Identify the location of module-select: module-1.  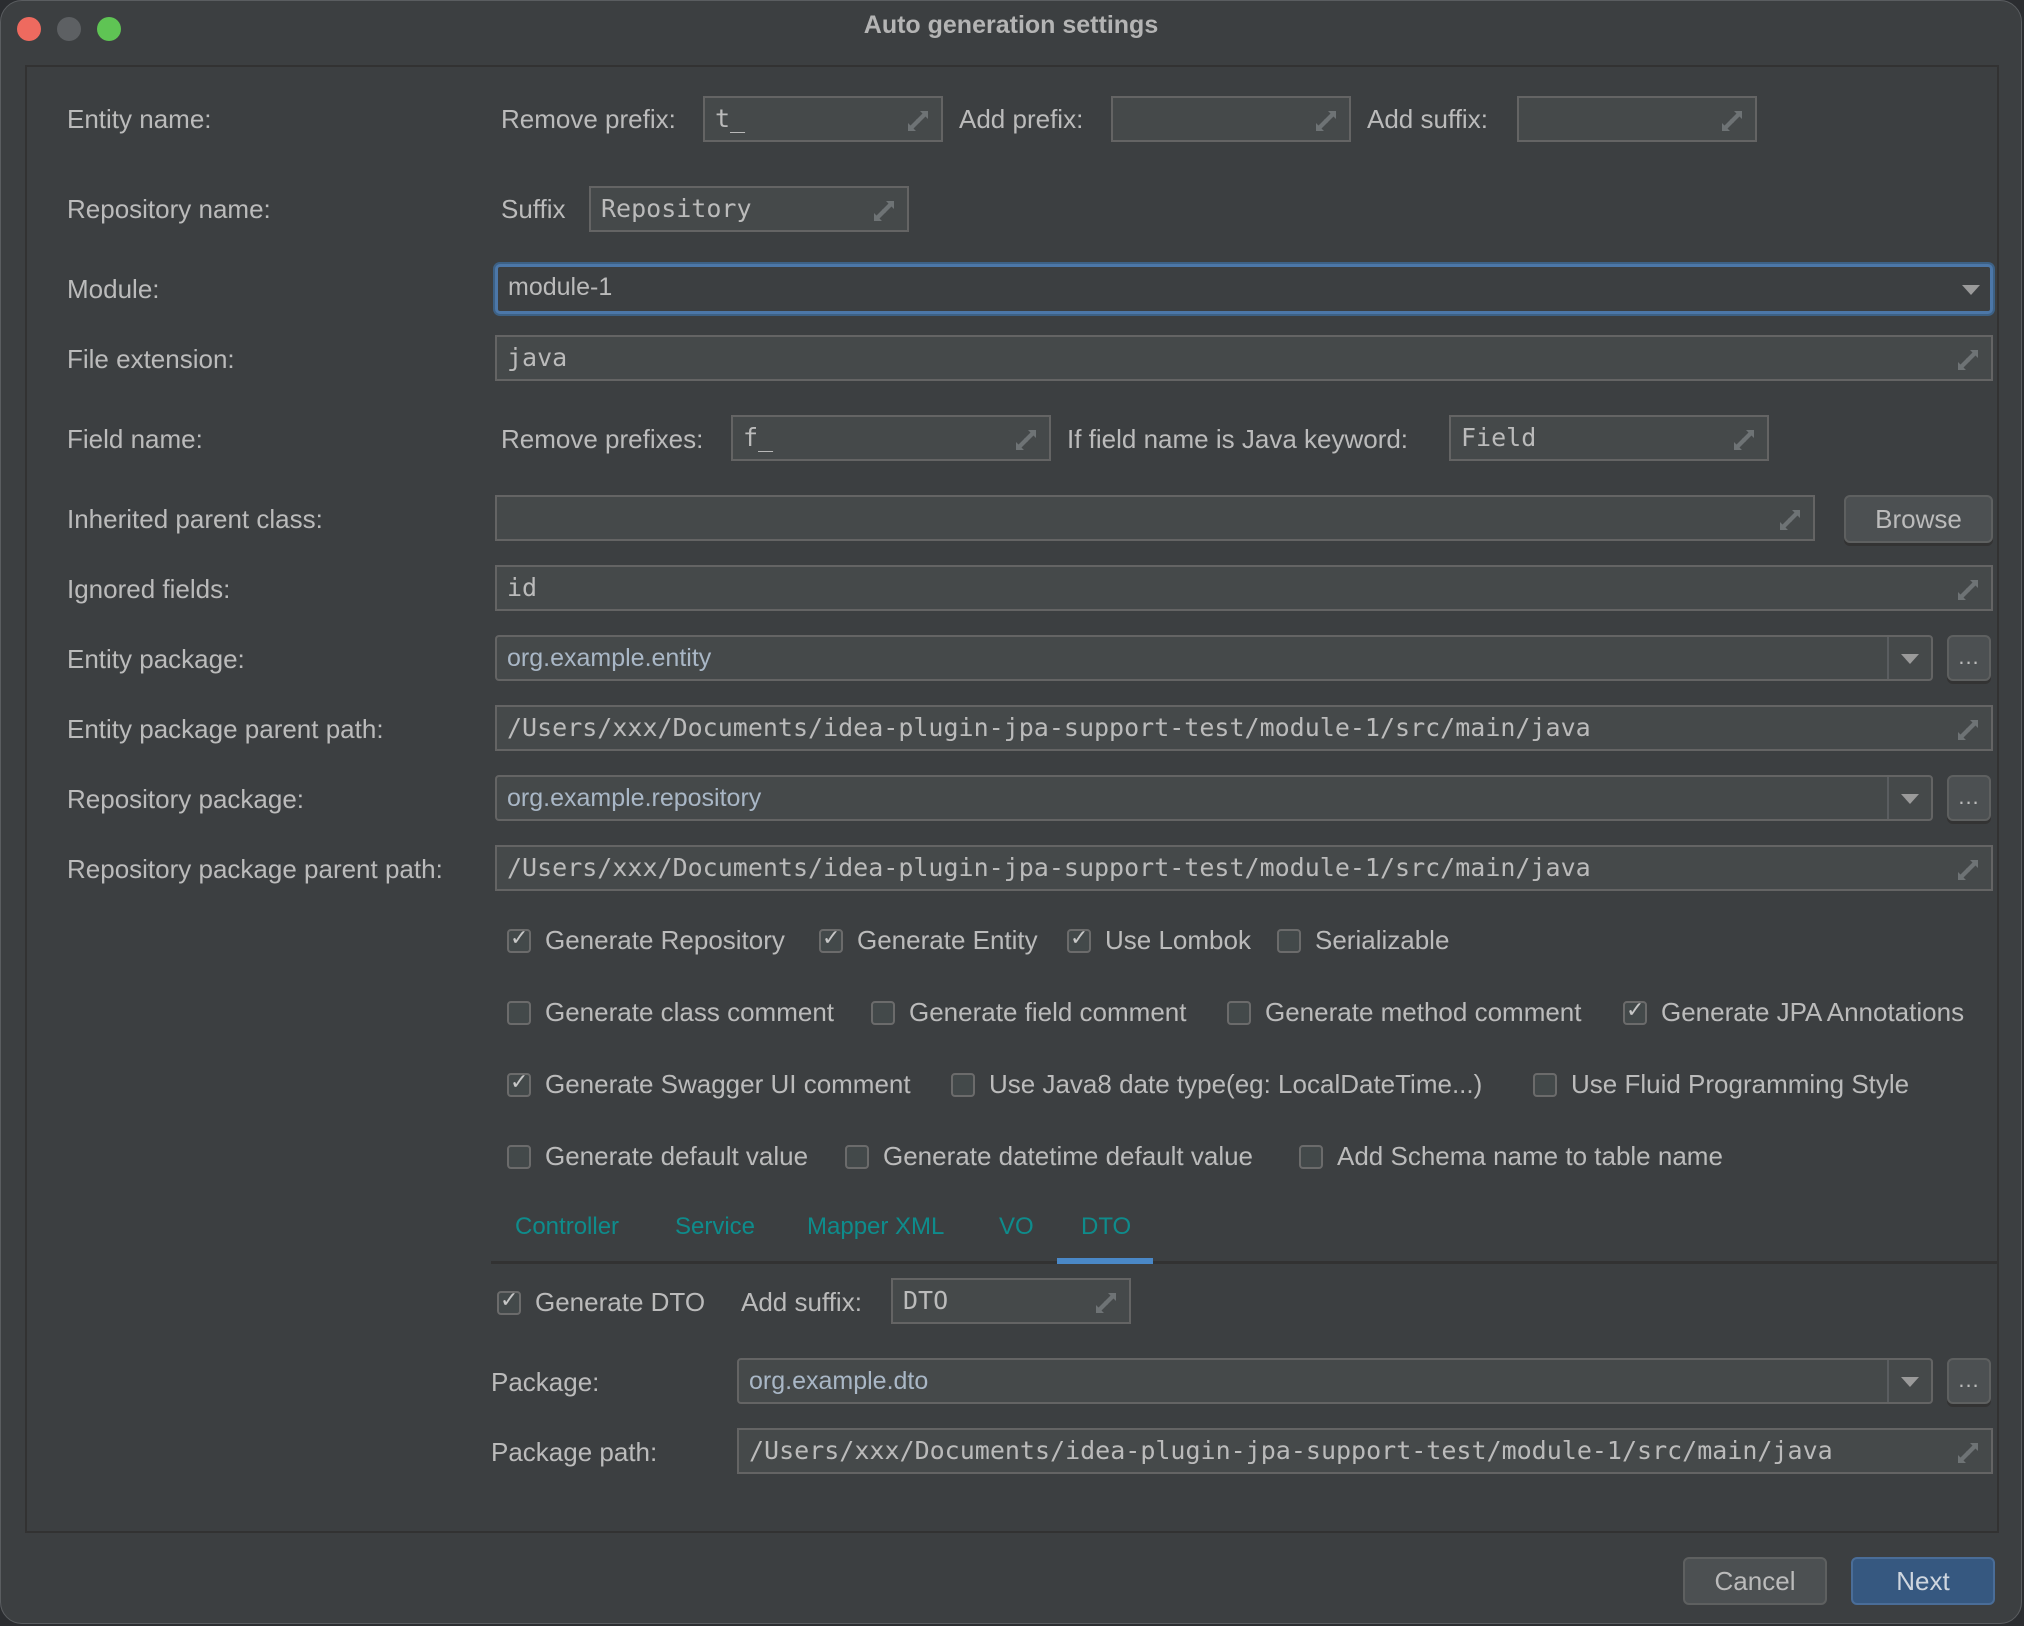
(1244, 289).